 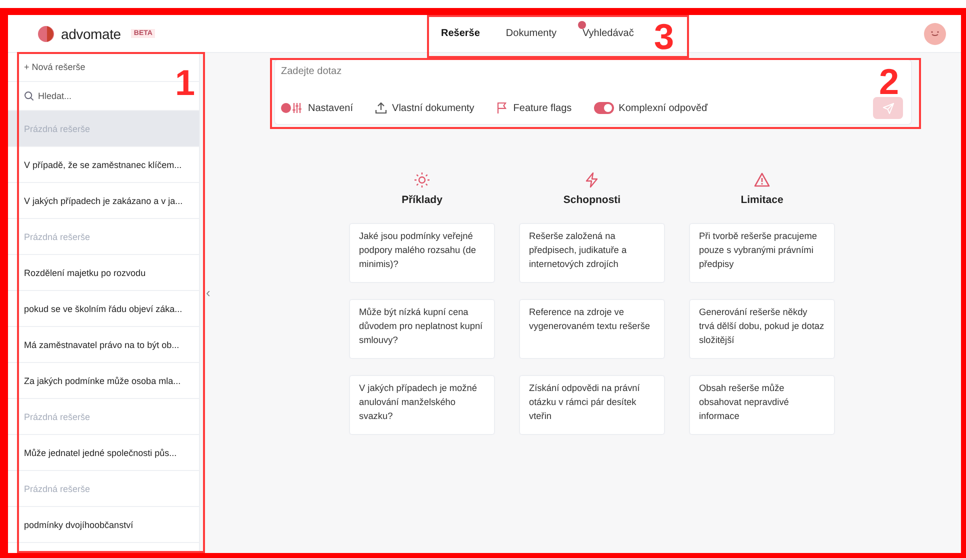 I want to click on send-icon, so click(x=888, y=108).